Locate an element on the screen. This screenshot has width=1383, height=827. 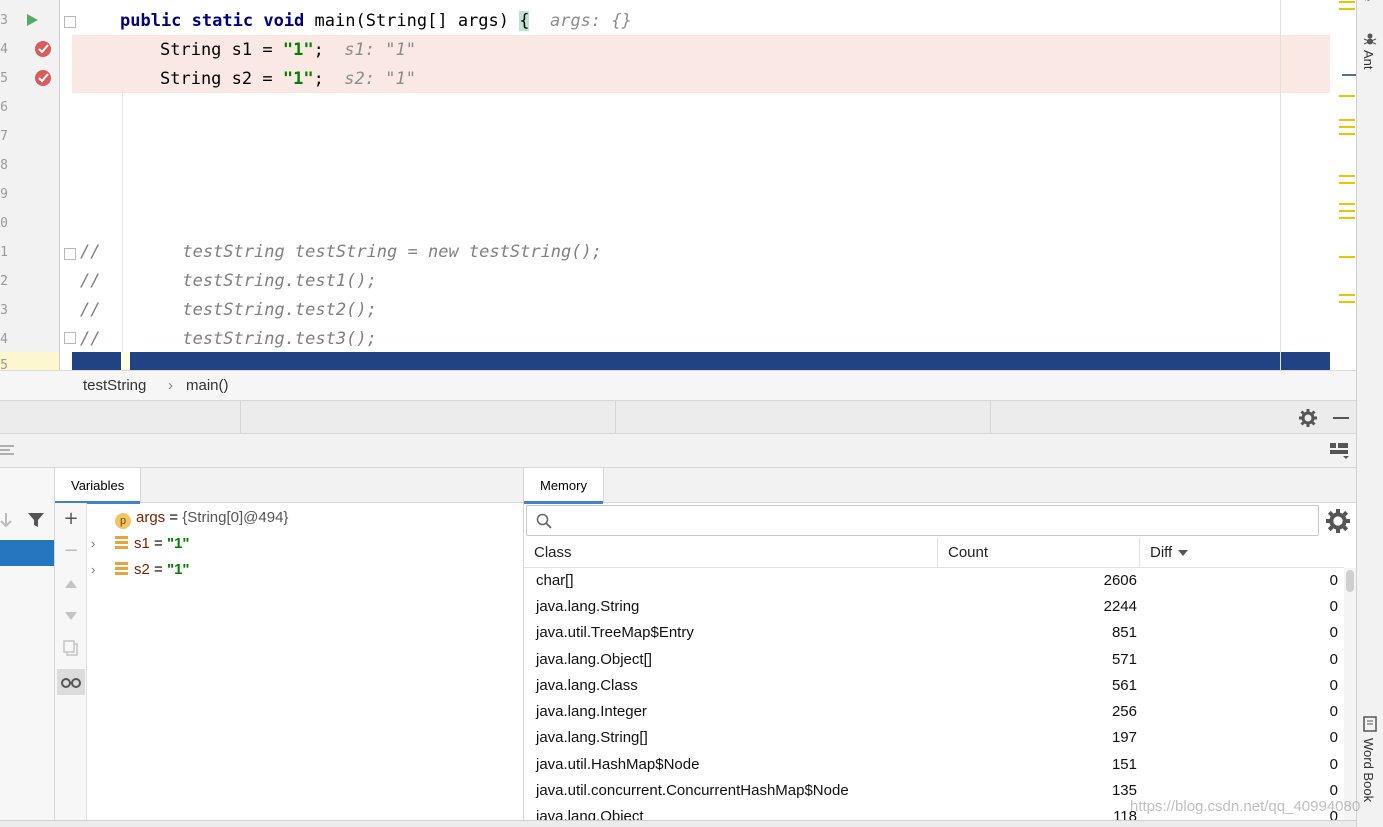
code-line-s2: String s2 = "1"; s2: "1" is located at coordinates (288, 79).